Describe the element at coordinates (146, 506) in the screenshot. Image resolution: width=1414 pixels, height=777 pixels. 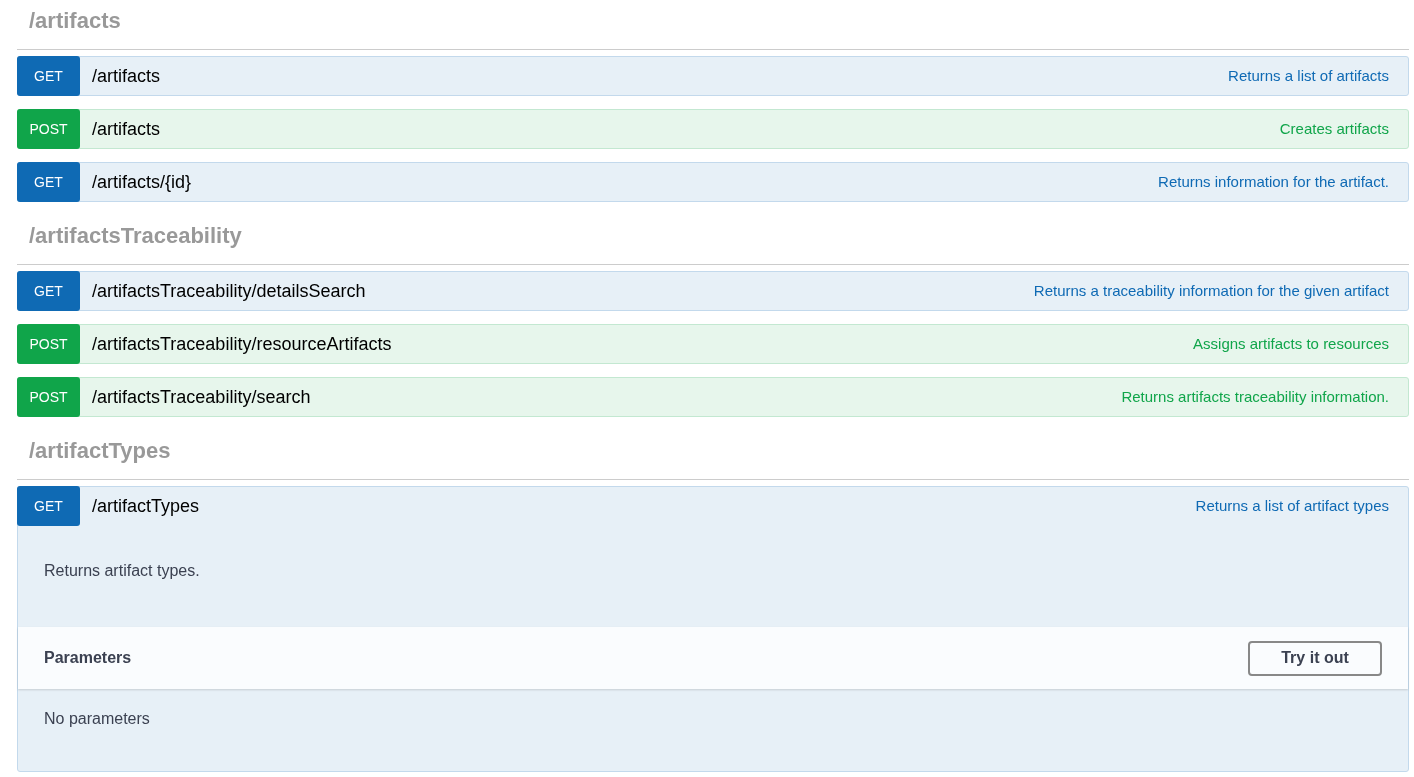
I see `endpoint-path: /artifactTypes` at that location.